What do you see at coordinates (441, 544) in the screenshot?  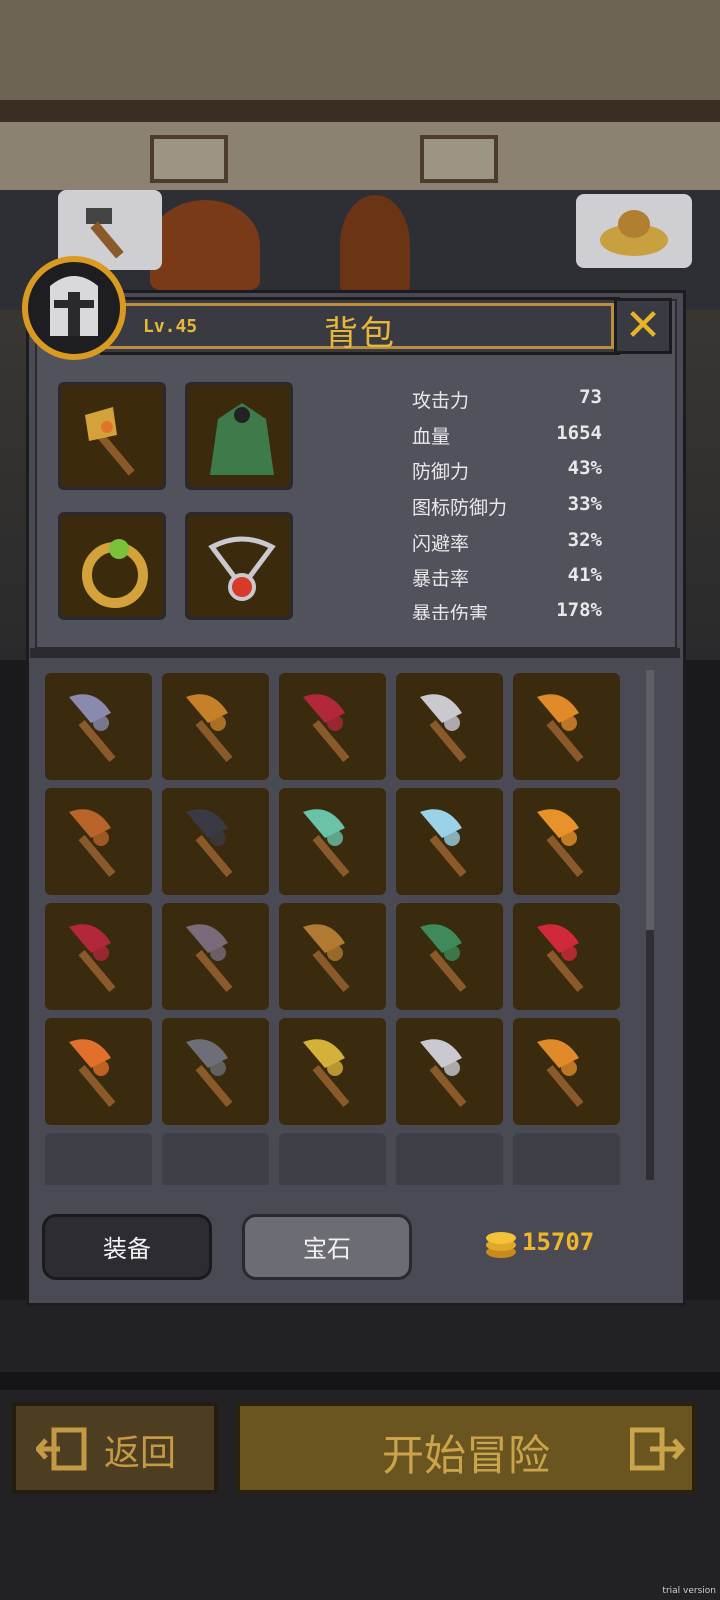 I see `stat-name: 闪避率` at bounding box center [441, 544].